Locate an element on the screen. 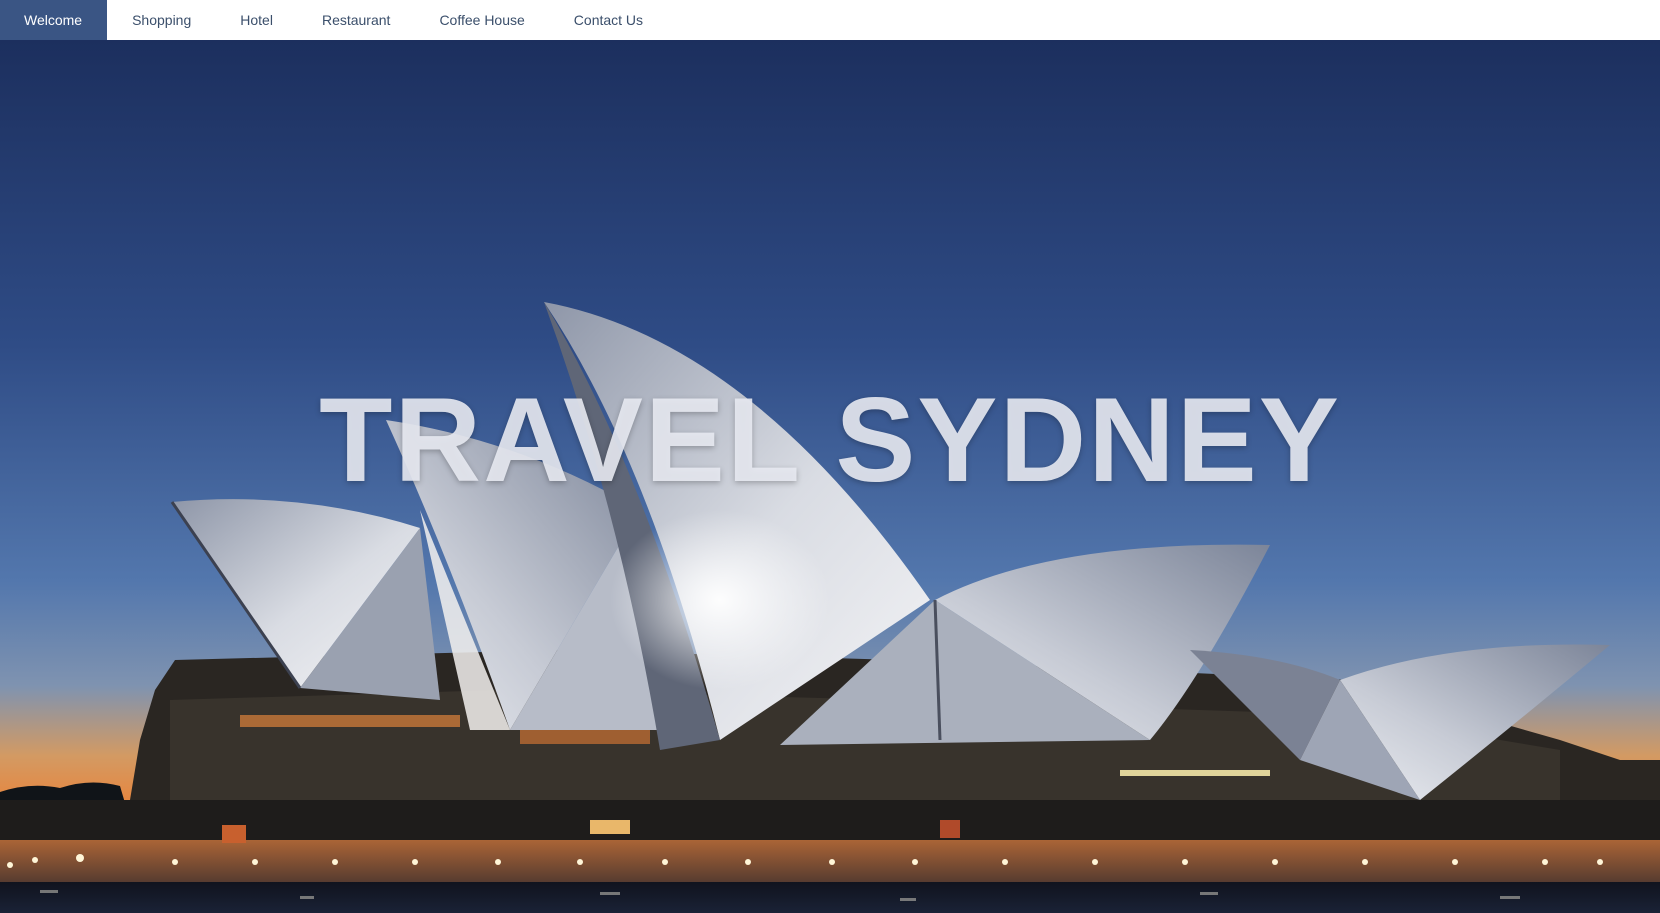 The height and width of the screenshot is (913, 1660). nav-item-shopping: Shopping is located at coordinates (161, 20).